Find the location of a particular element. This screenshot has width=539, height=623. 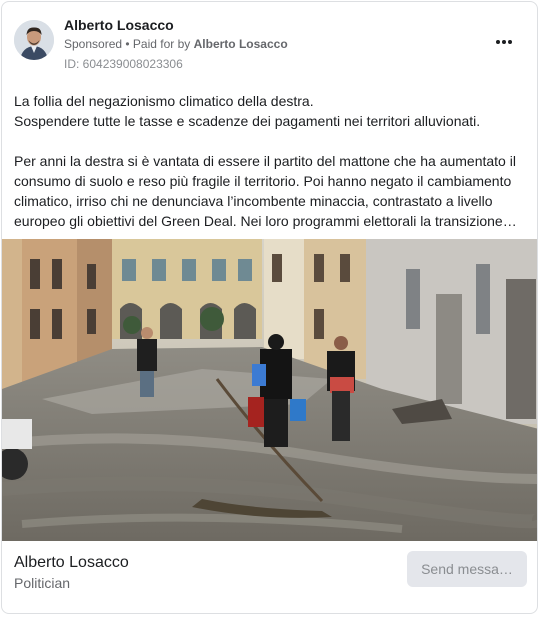

sponsored-line: Sponsored • Paid for by Alberto Losacco is located at coordinates (176, 44).